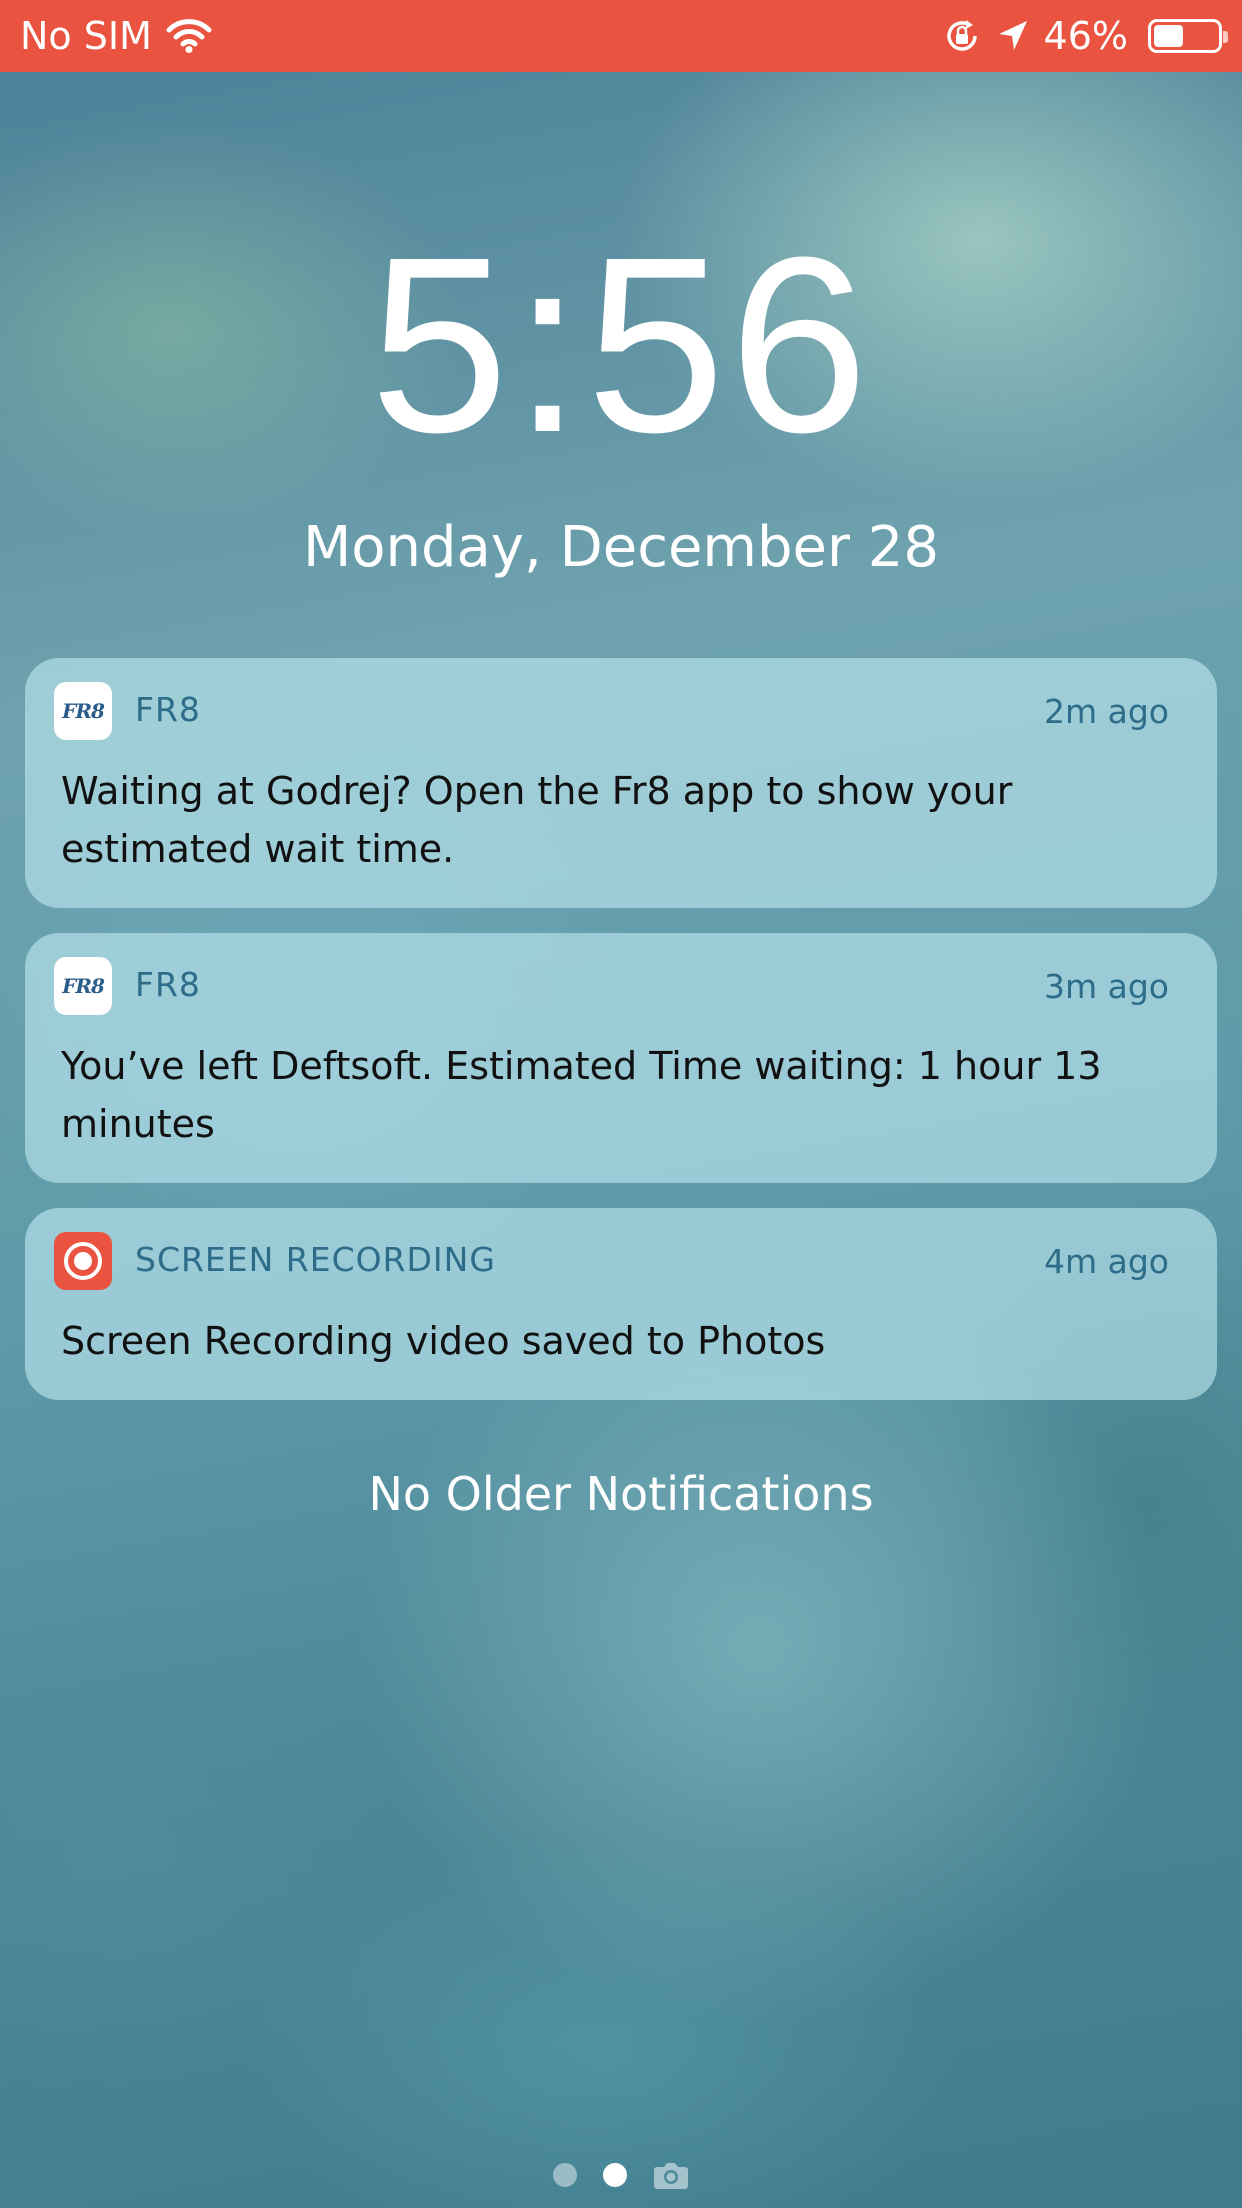  I want to click on page-dot, so click(565, 2175).